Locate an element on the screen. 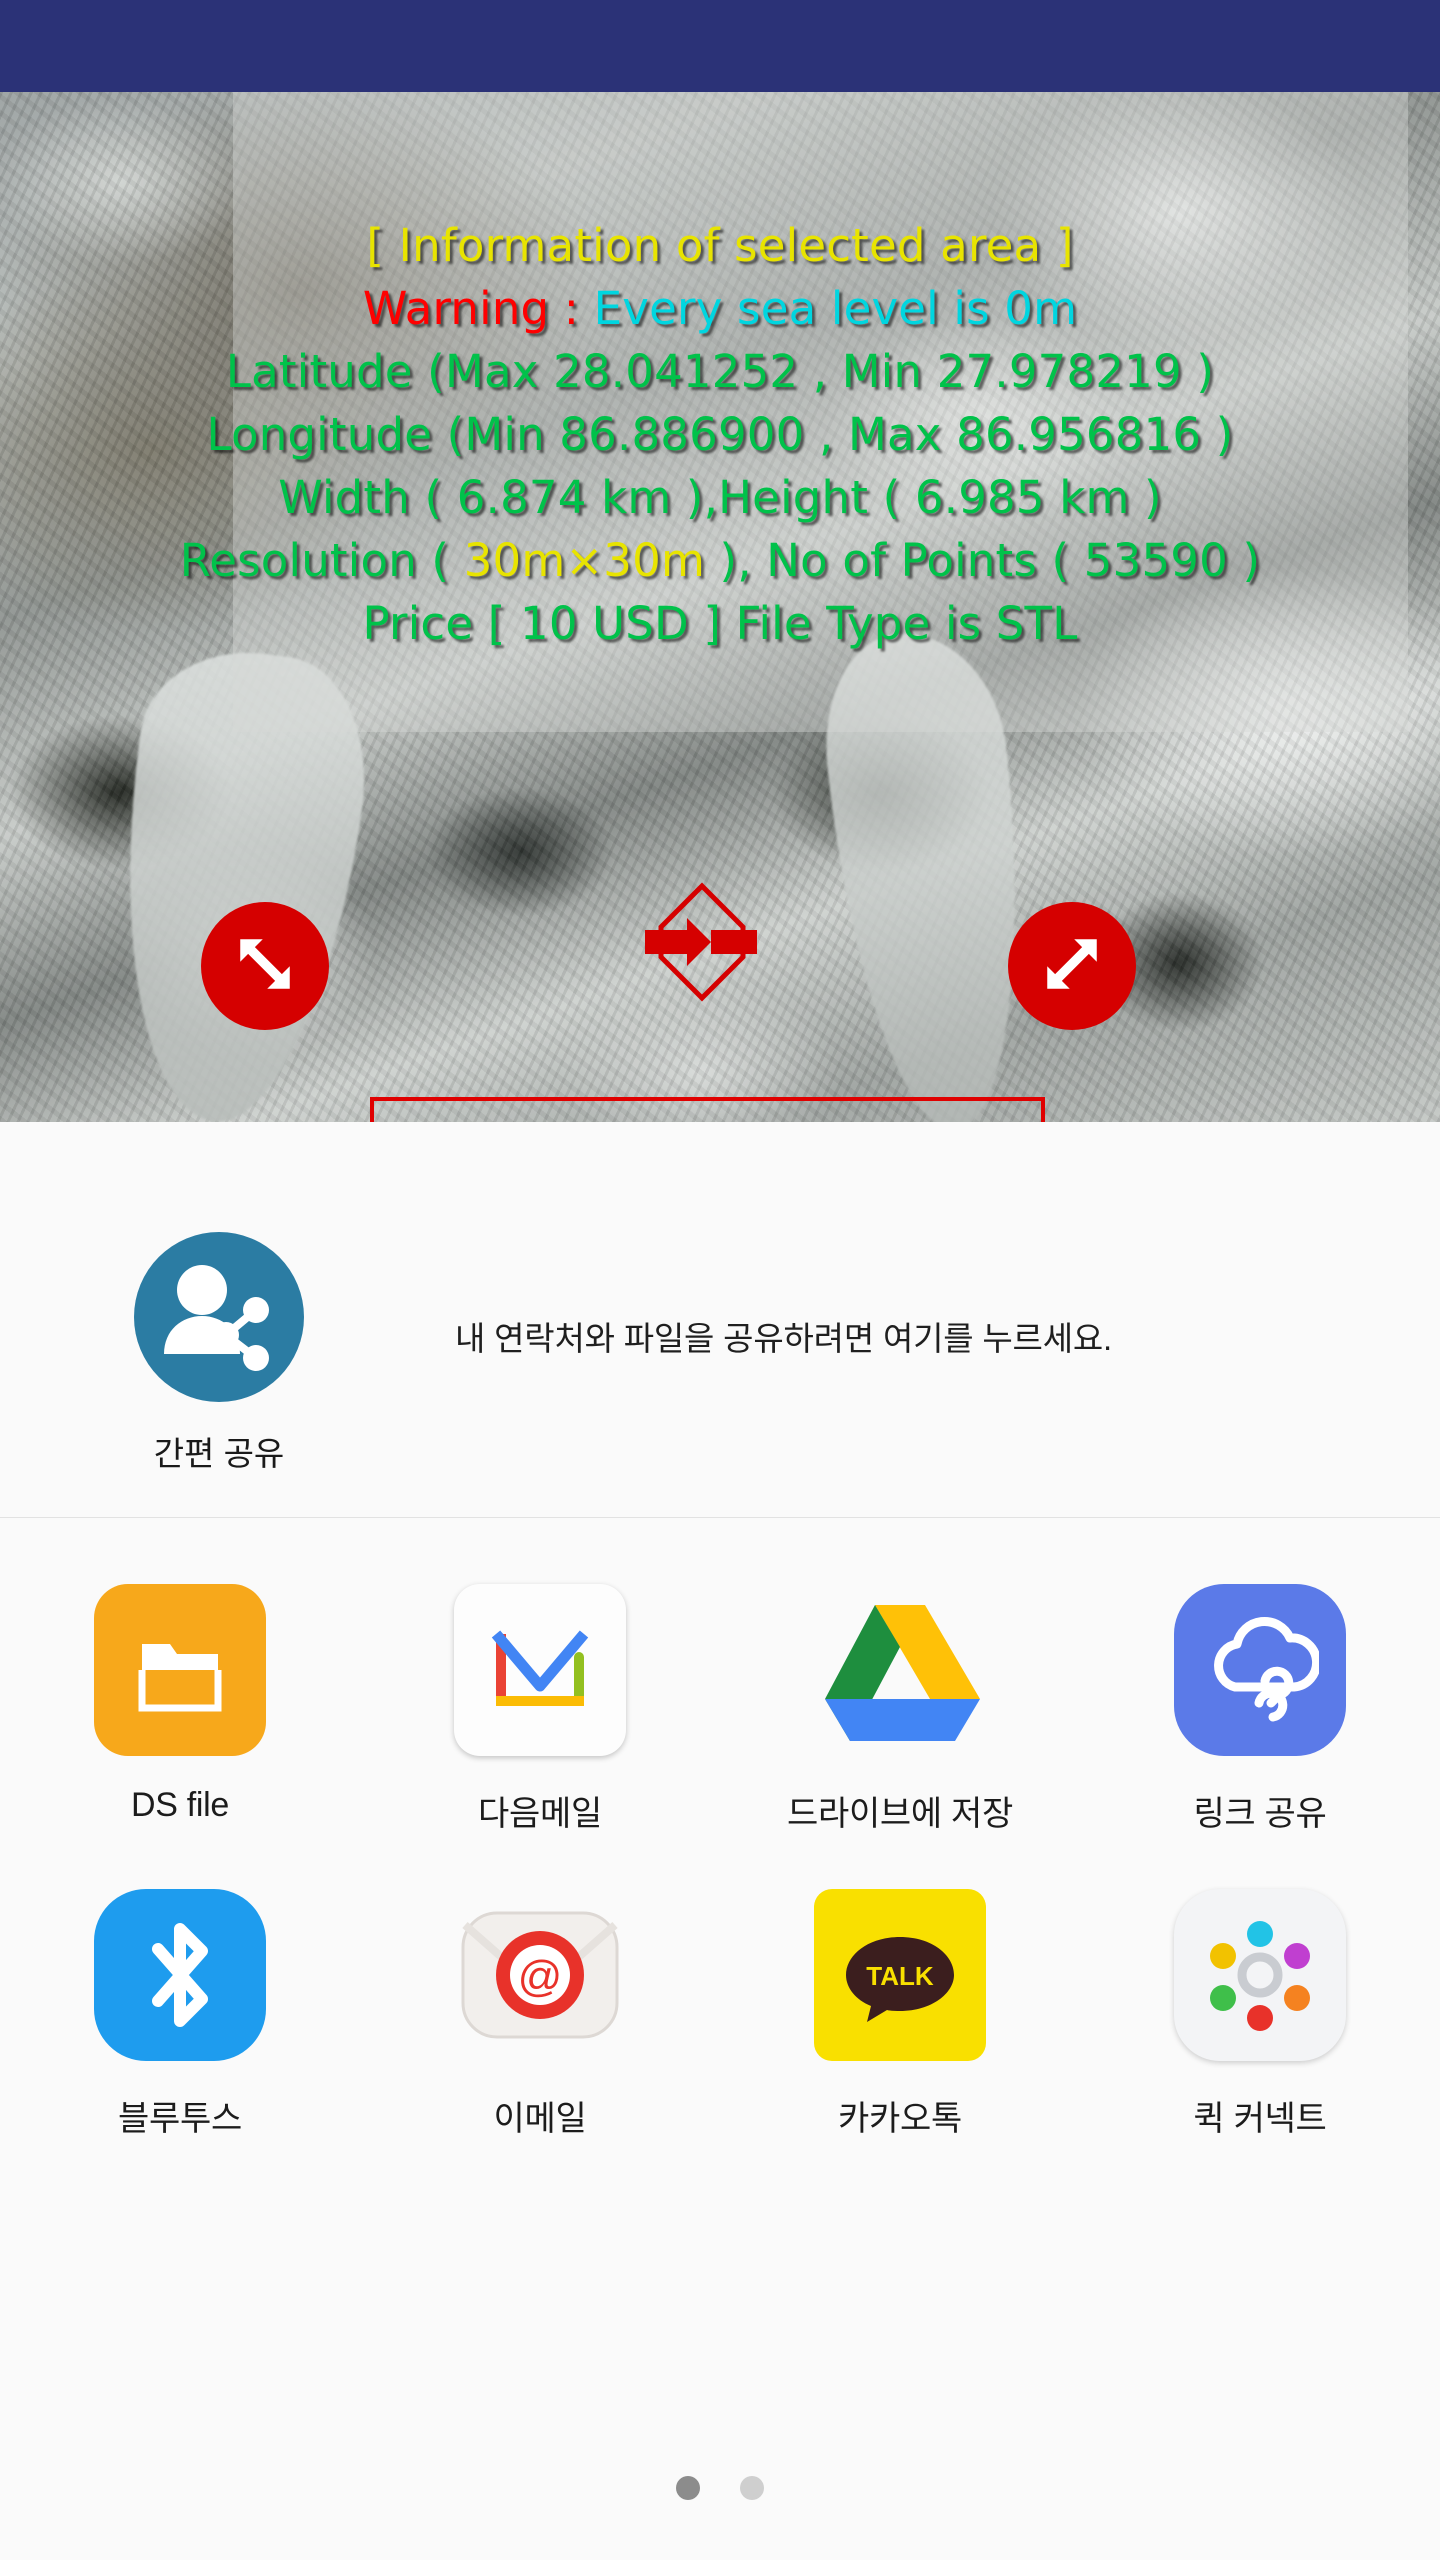  resolution-prefix: Resolution ( is located at coordinates (321, 560).